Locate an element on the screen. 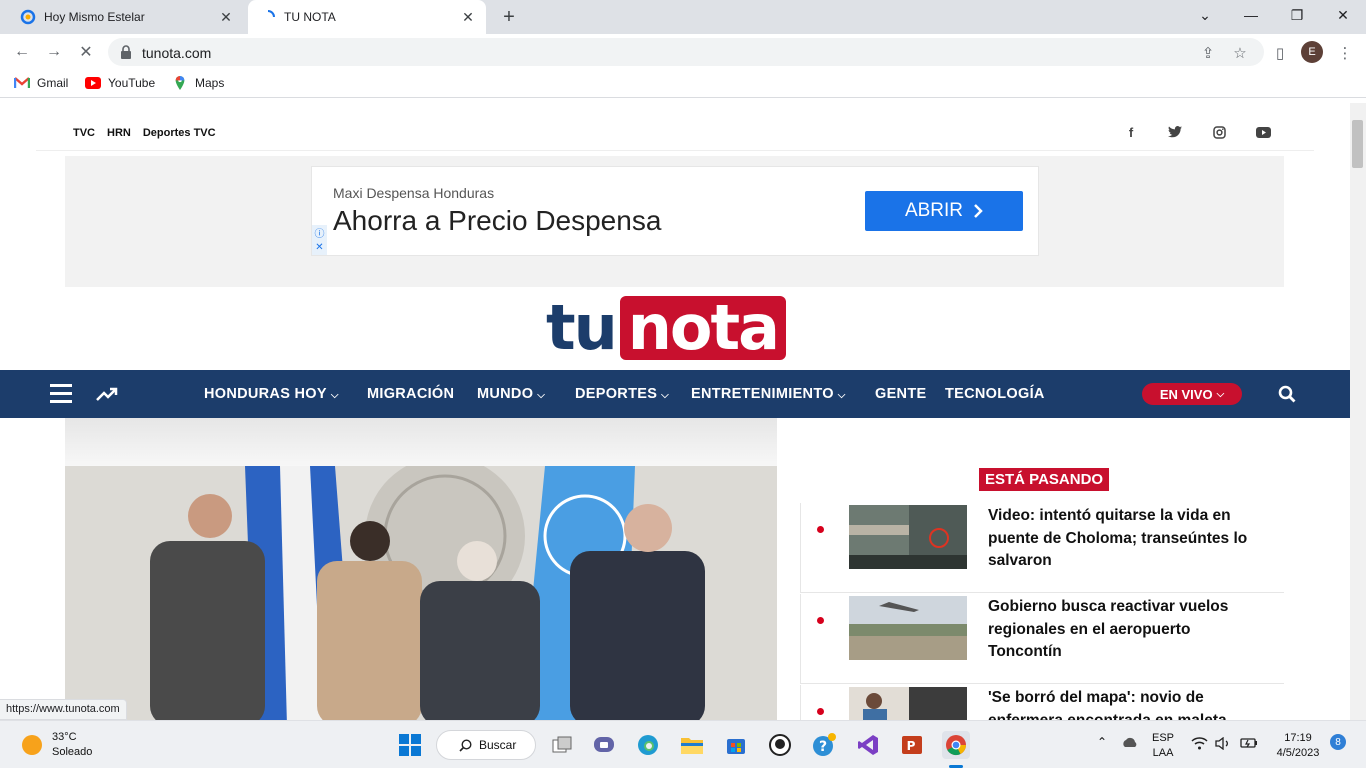 This screenshot has height=768, width=1366. page-scrollbar is located at coordinates (1358, 411).